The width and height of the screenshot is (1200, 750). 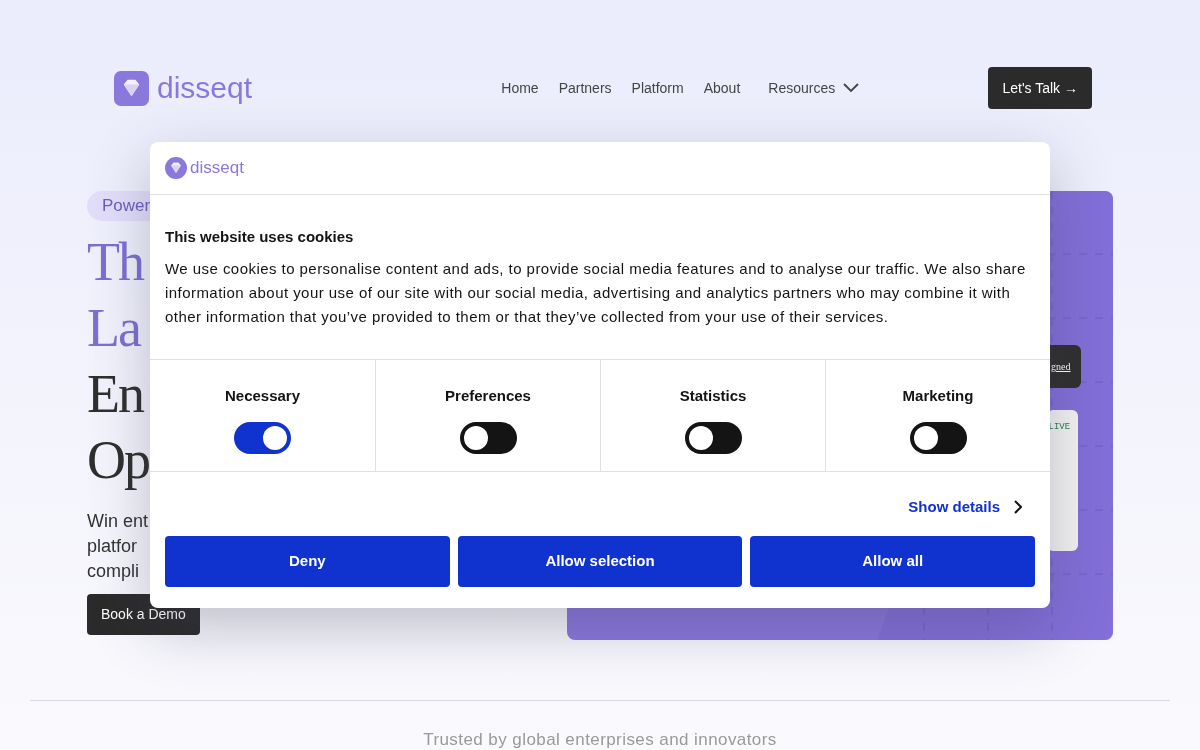 What do you see at coordinates (657, 88) in the screenshot?
I see `nav-link: Platform` at bounding box center [657, 88].